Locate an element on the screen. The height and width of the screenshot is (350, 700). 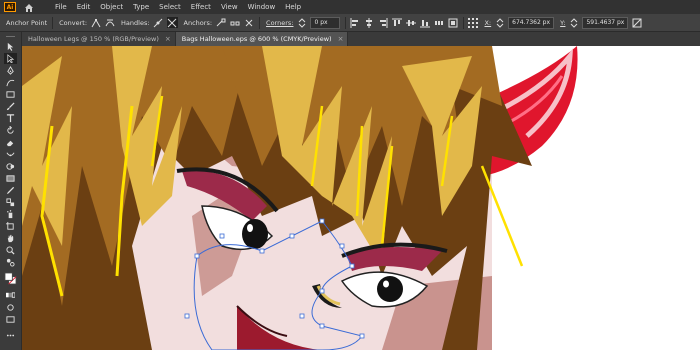
selection-tool-icon is located at coordinates (10, 46).